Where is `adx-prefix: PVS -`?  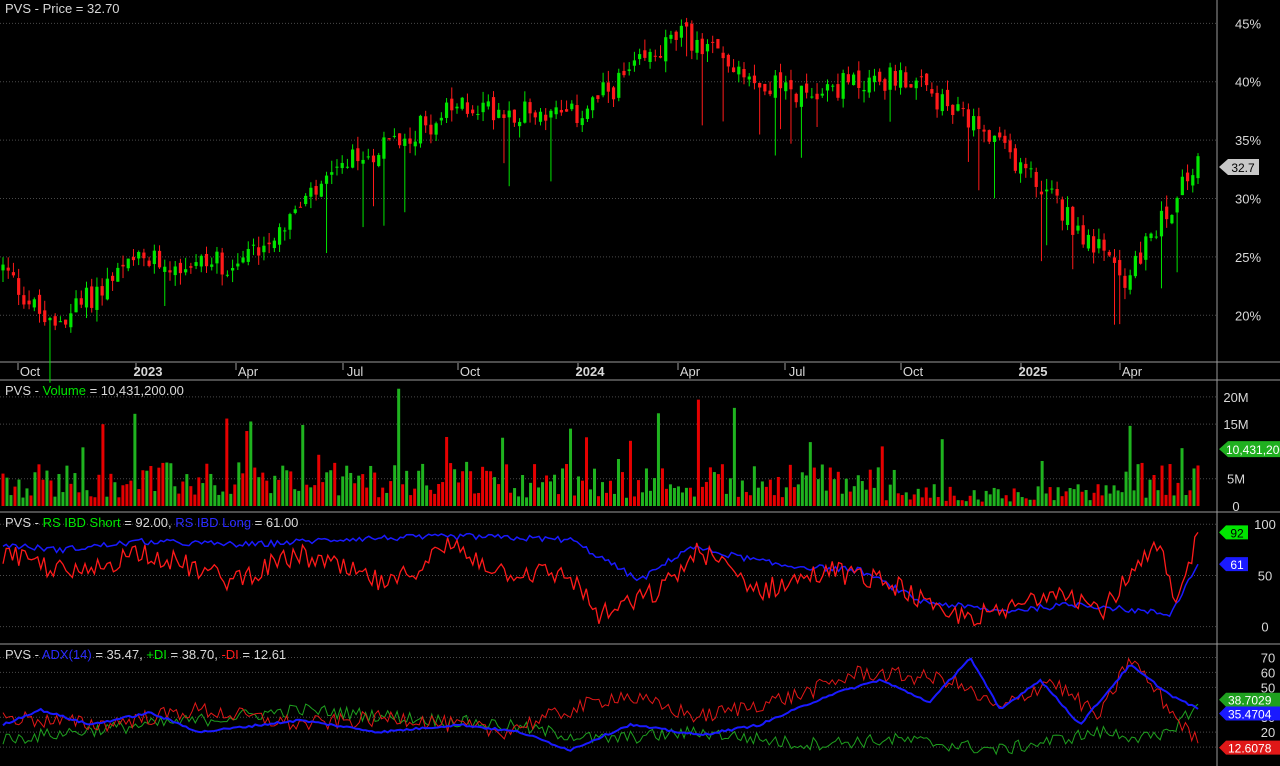 adx-prefix: PVS - is located at coordinates (23, 654).